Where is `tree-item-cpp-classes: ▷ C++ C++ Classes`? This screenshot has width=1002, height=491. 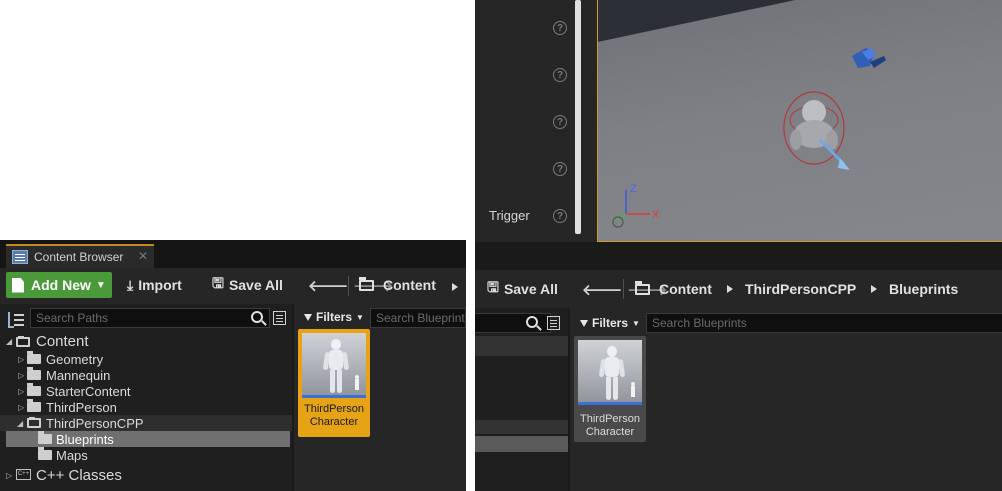 tree-item-cpp-classes: ▷ C++ C++ Classes is located at coordinates (146, 475).